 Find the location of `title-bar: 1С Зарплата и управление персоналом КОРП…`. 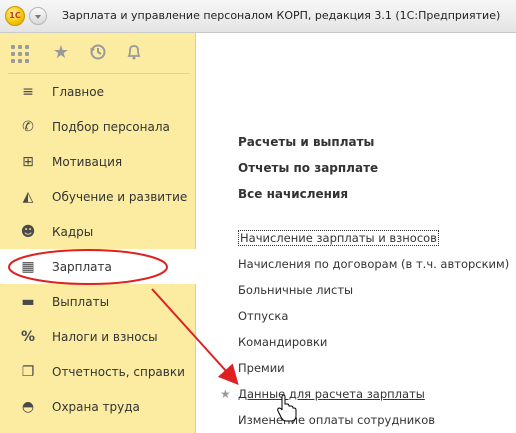

title-bar: 1С Зарплата и управление персоналом КОРП… is located at coordinates (258, 16).